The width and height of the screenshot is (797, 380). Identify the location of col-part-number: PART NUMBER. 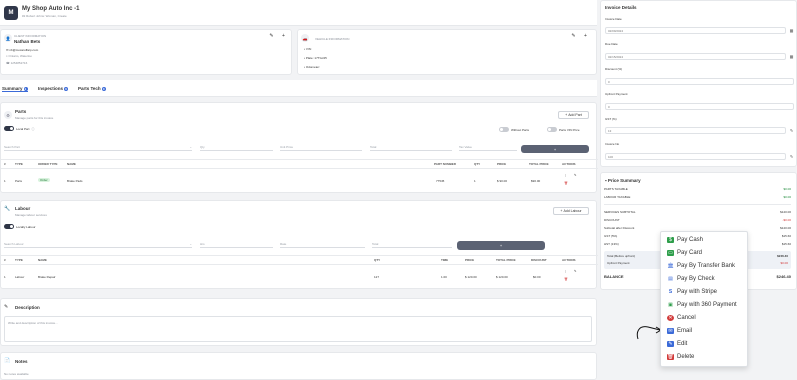
(445, 164).